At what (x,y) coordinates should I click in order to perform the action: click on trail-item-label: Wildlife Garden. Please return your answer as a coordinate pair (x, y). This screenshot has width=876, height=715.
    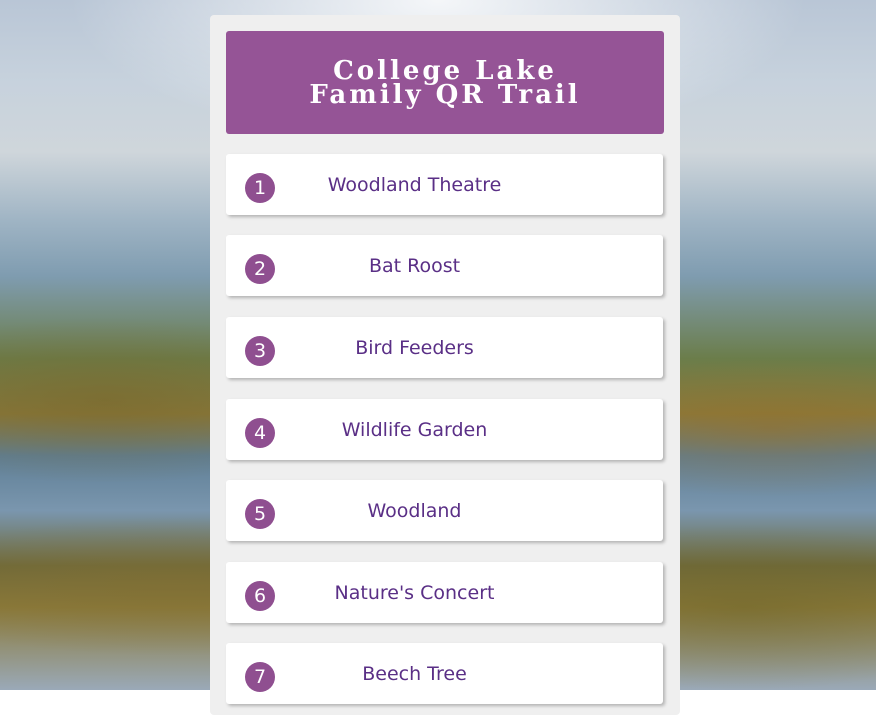
    Looking at the image, I should click on (414, 429).